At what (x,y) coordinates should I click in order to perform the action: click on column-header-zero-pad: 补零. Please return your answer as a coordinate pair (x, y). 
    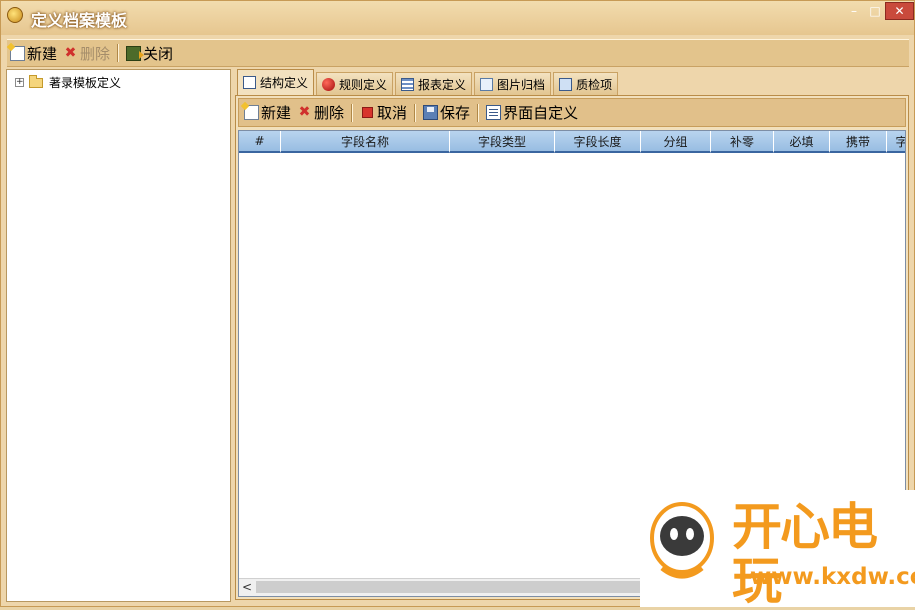
    Looking at the image, I should click on (742, 142).